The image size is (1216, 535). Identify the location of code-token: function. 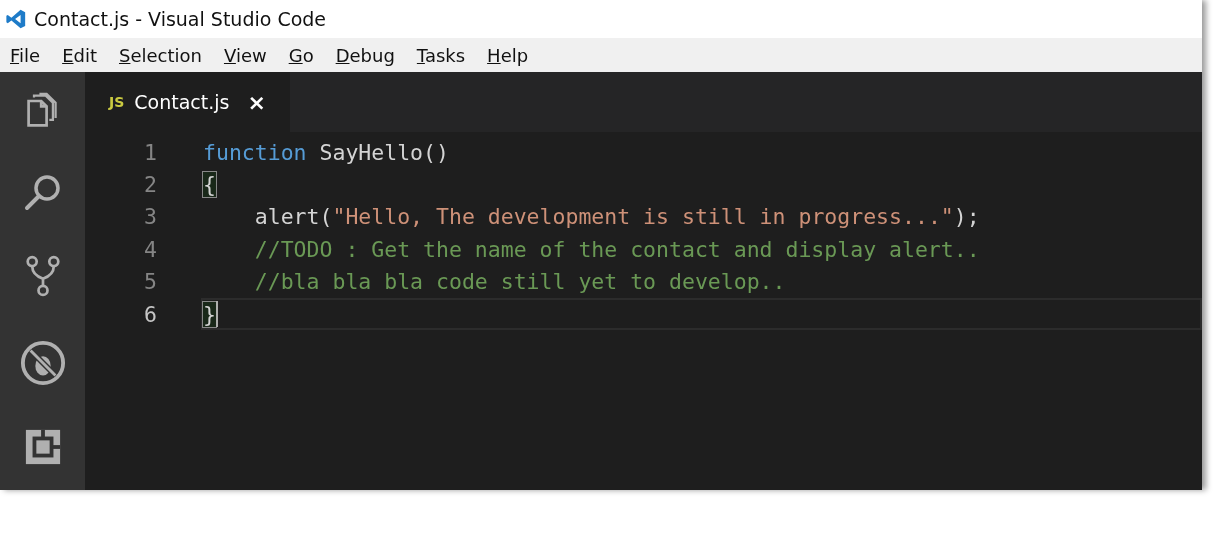
(255, 152).